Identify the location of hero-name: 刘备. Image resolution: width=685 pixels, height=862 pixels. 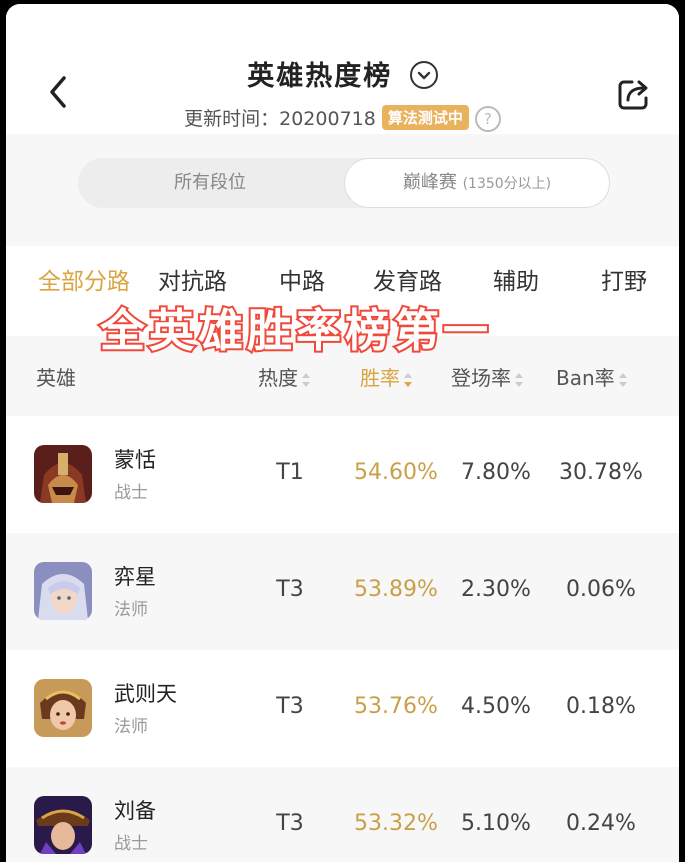
(135, 811).